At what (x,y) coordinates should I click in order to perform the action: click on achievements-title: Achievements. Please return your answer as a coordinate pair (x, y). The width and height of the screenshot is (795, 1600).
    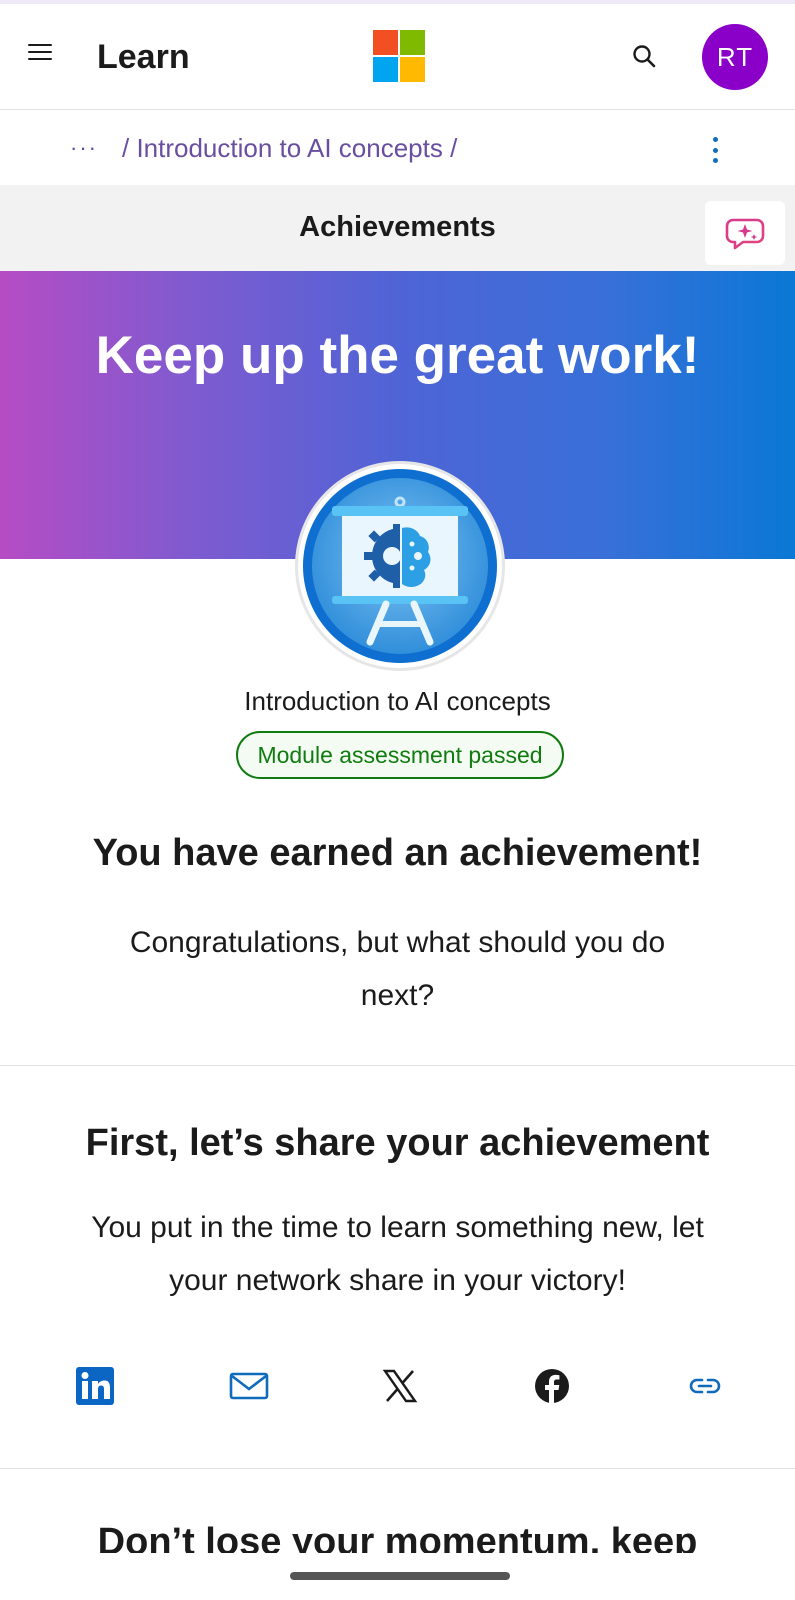
    Looking at the image, I should click on (397, 227).